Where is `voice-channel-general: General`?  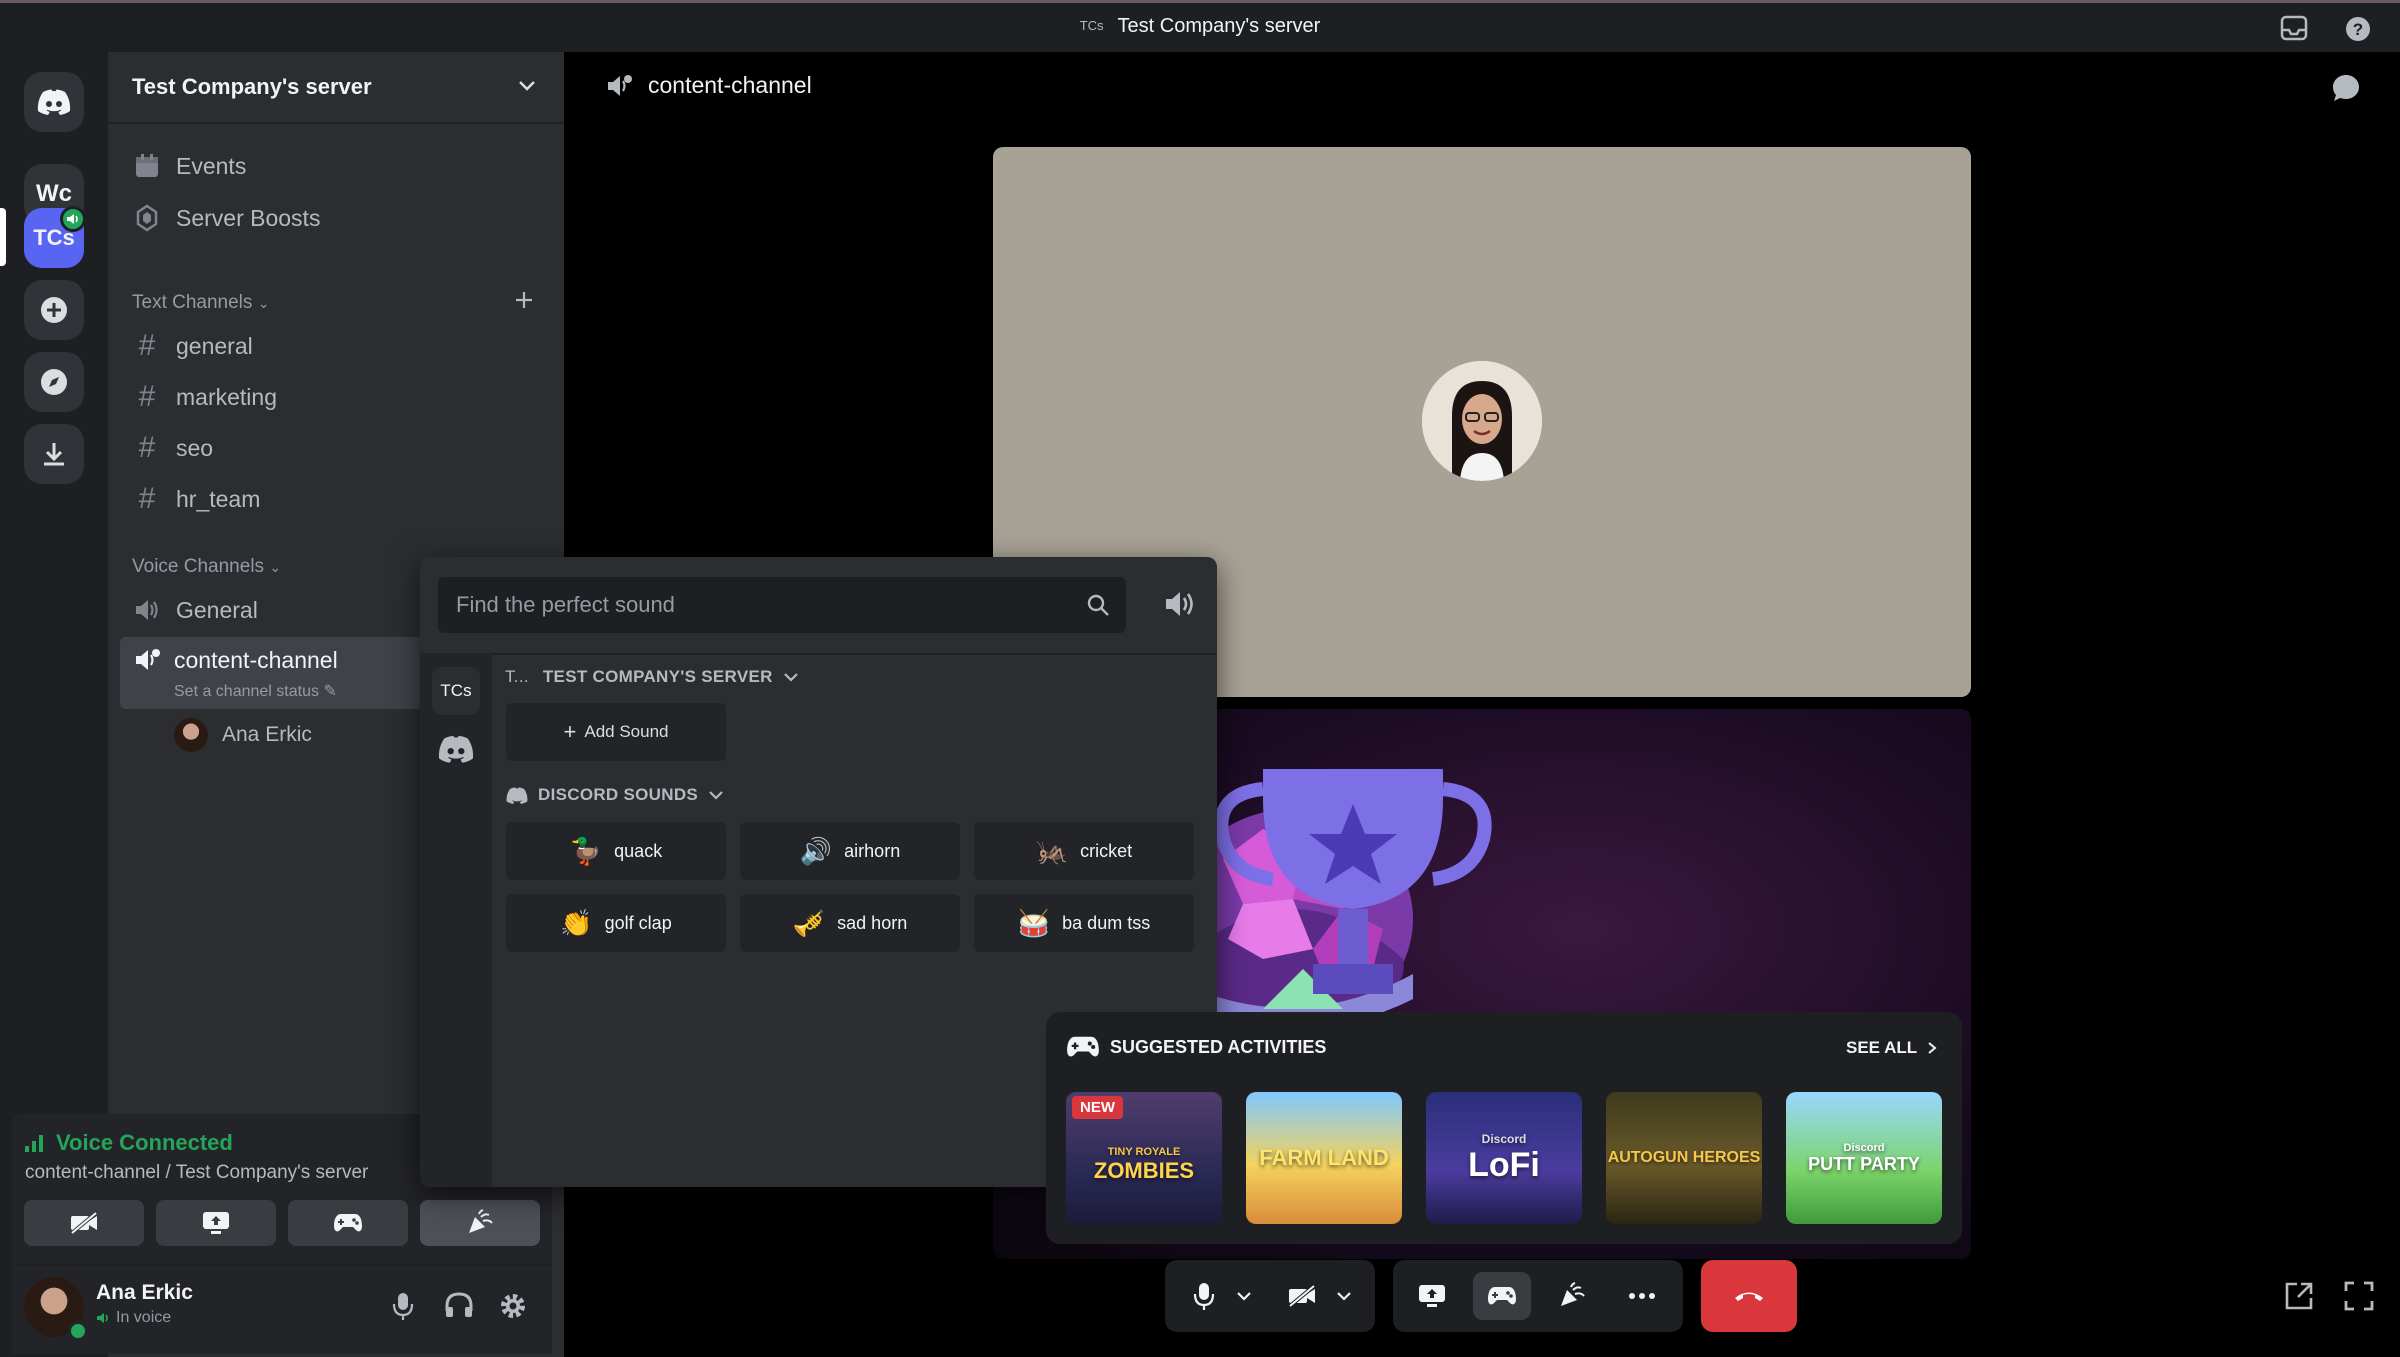
voice-channel-general: General is located at coordinates (195, 610).